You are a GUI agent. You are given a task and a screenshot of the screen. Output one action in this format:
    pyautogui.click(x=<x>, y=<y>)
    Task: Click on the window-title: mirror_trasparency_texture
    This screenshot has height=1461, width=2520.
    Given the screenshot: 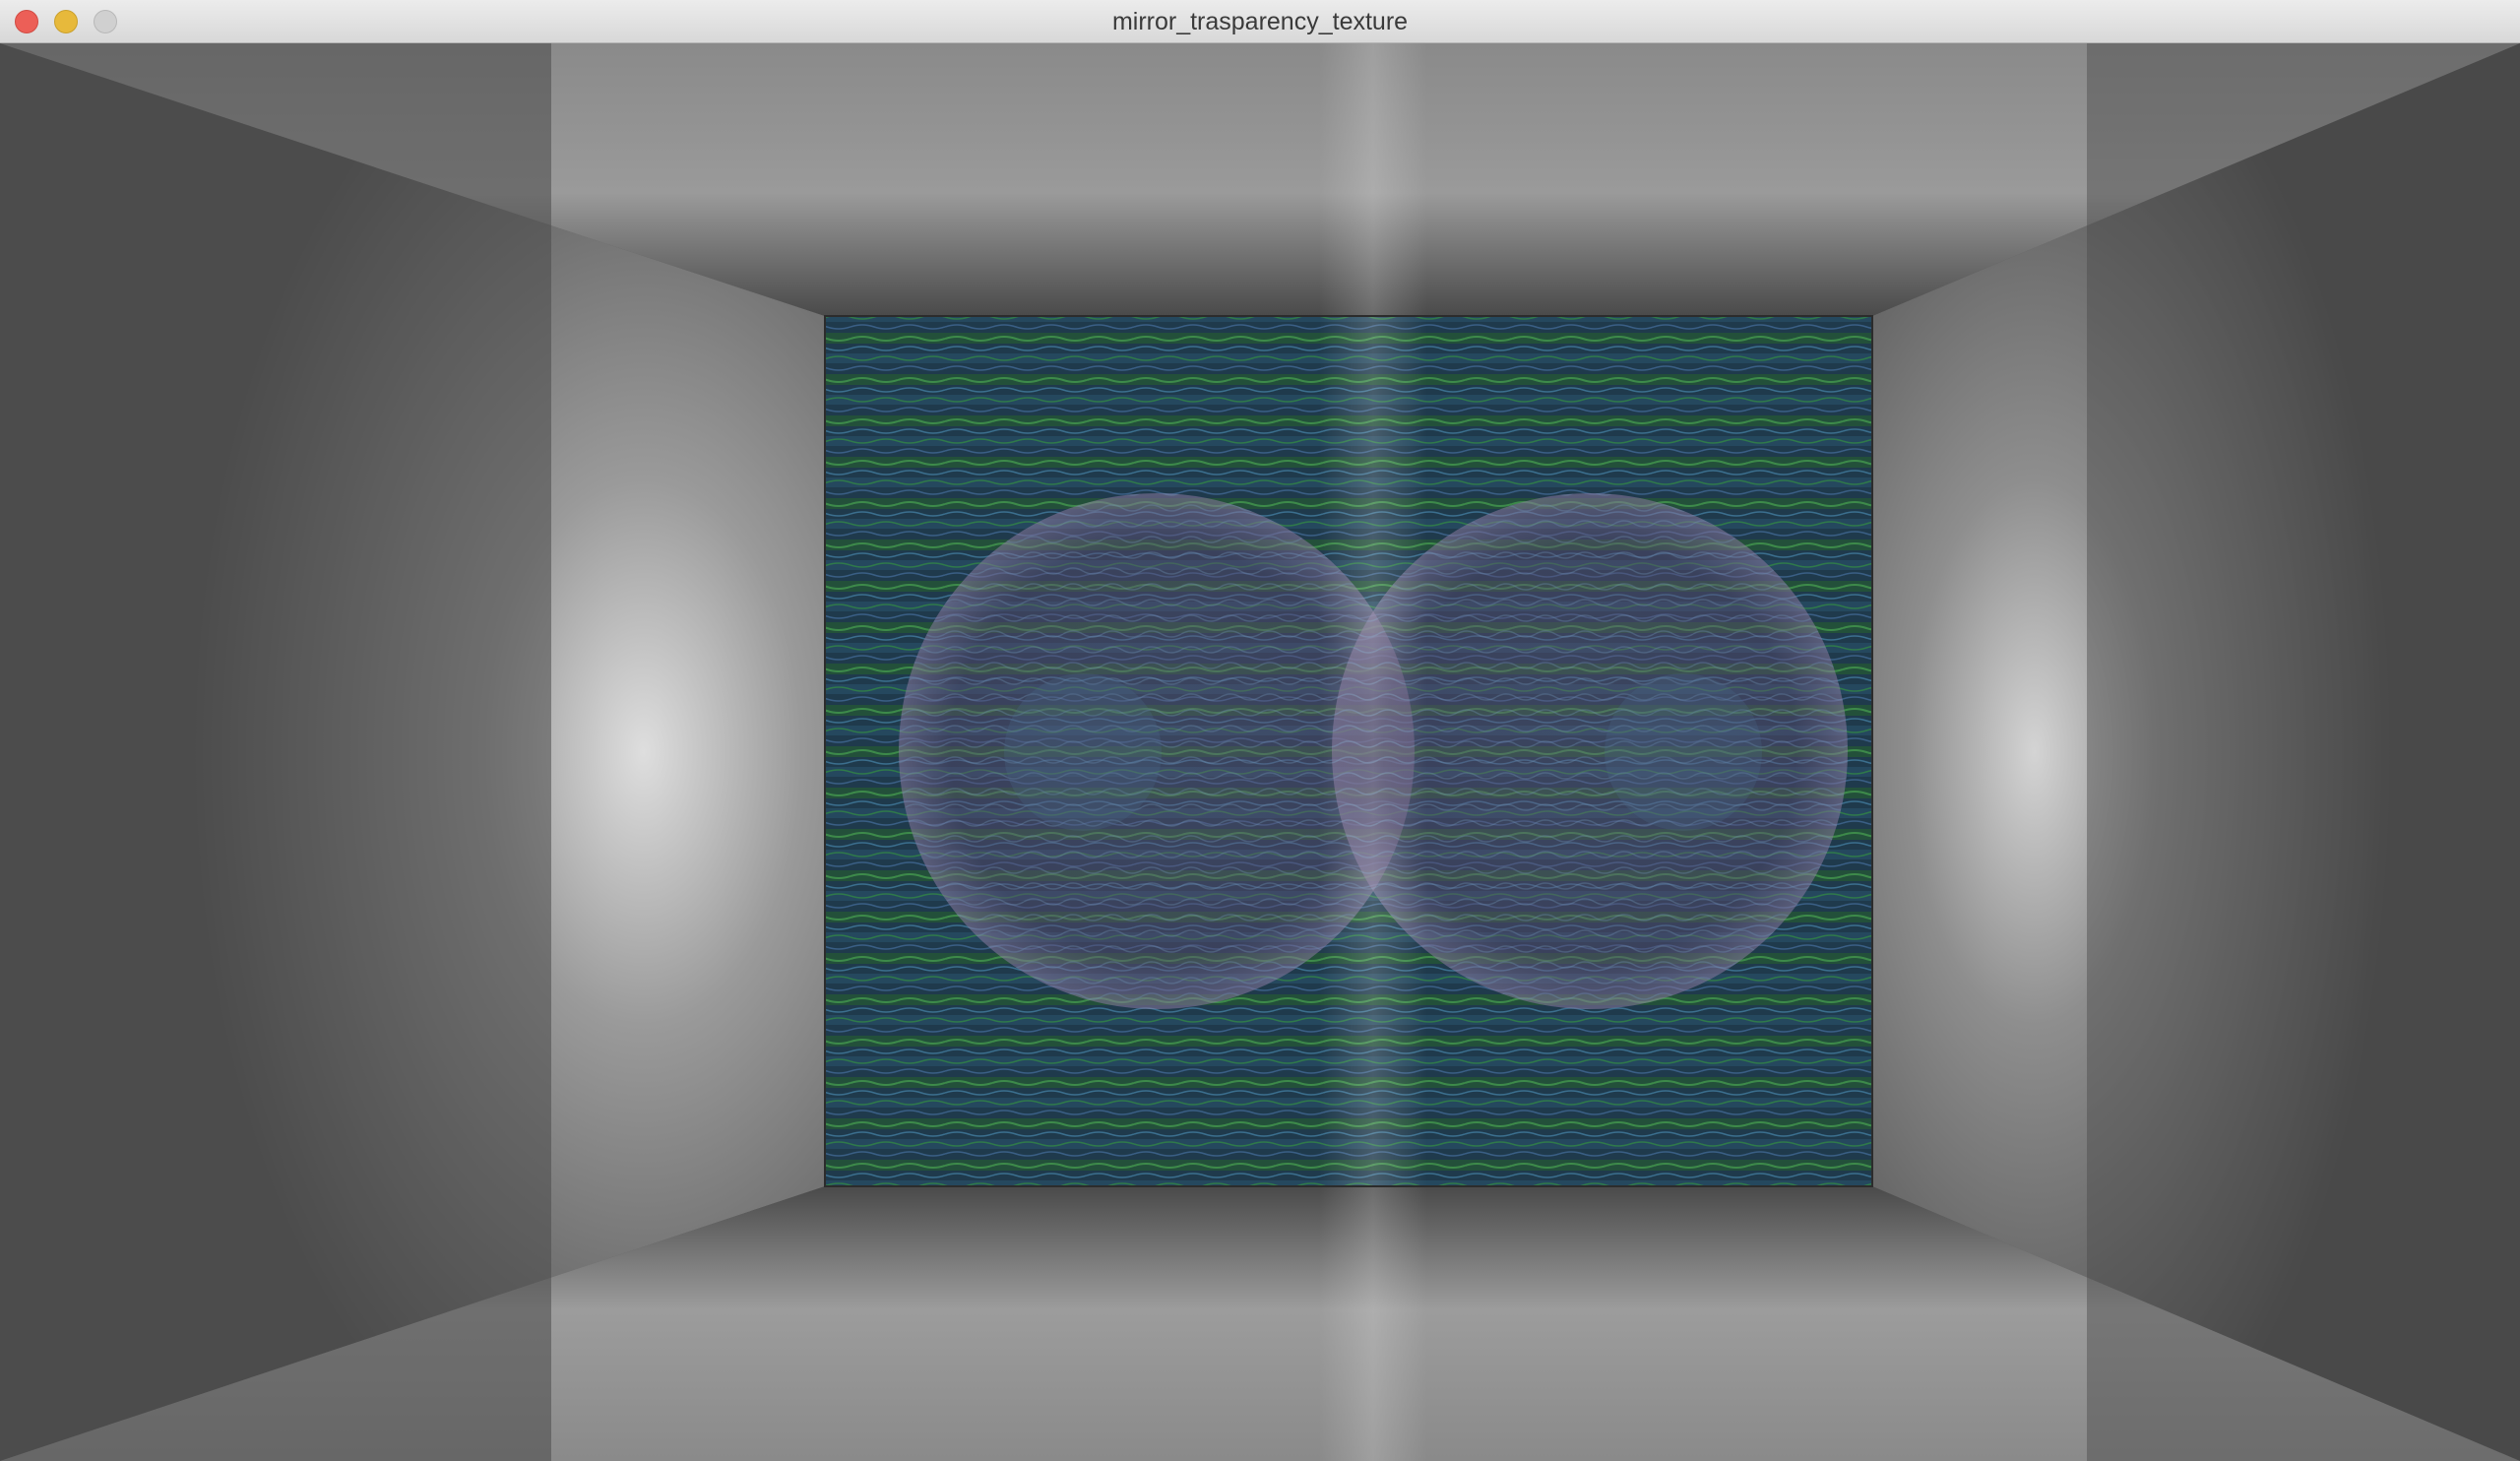 What is the action you would take?
    pyautogui.click(x=1260, y=21)
    